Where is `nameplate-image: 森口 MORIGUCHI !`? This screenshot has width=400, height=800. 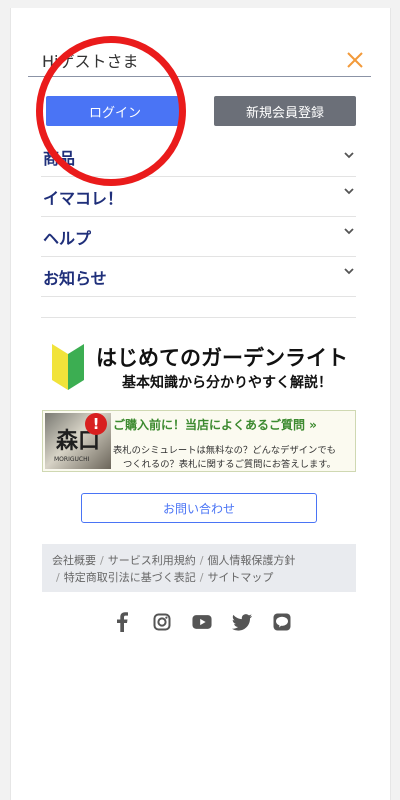 nameplate-image: 森口 MORIGUCHI ! is located at coordinates (78, 441).